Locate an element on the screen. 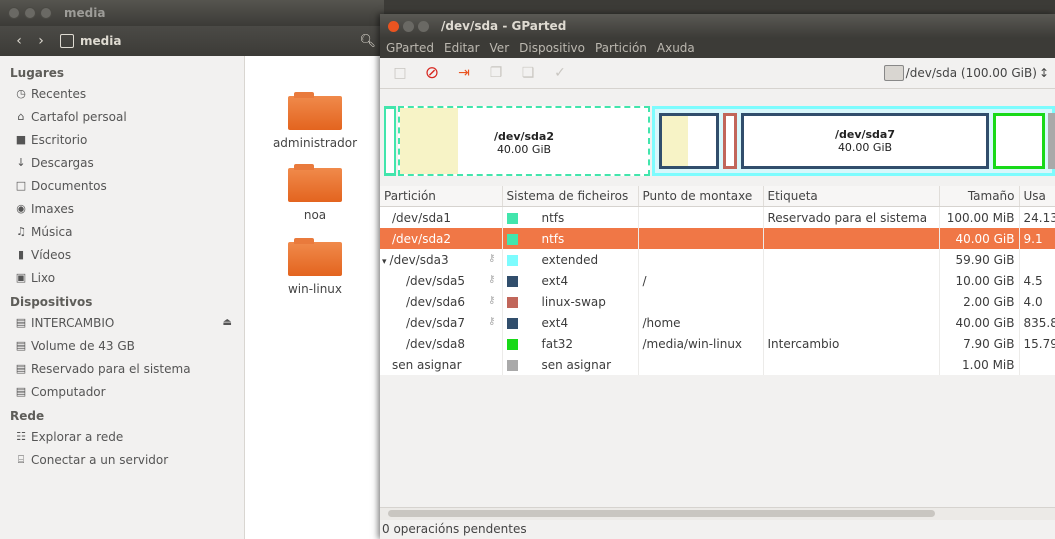 This screenshot has height=539, width=1055. apply-icon: ✓ is located at coordinates (560, 73).